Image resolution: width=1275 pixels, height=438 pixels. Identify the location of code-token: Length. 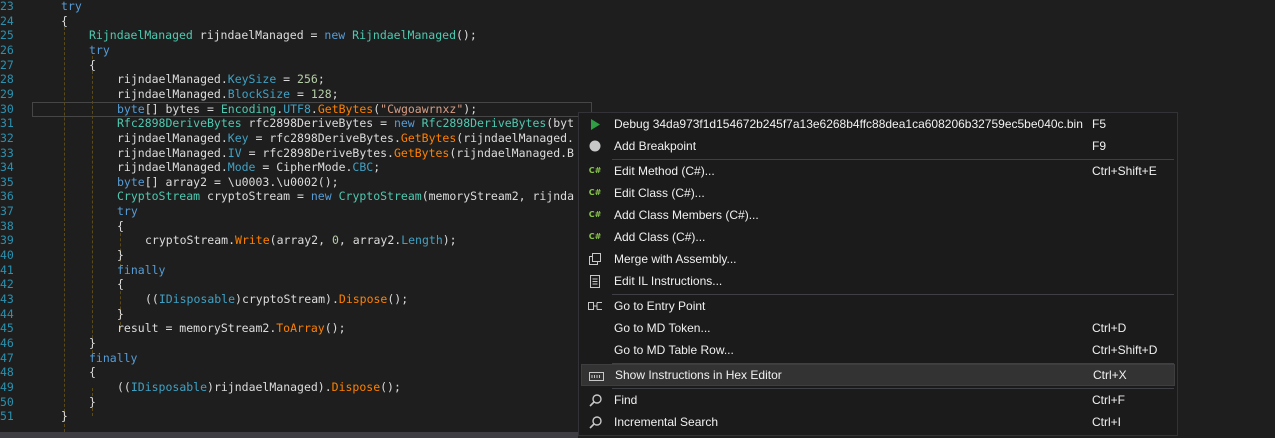
(422, 240).